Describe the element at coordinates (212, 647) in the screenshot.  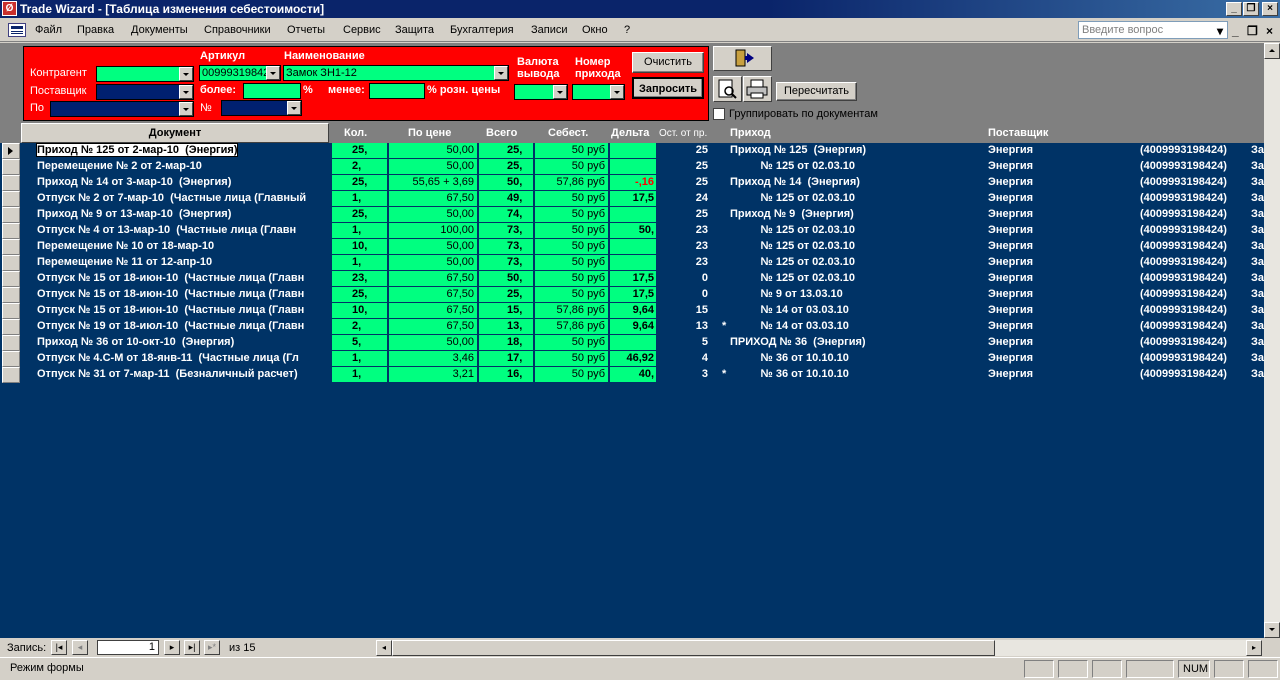
I see `new-record-icon: ▸*` at that location.